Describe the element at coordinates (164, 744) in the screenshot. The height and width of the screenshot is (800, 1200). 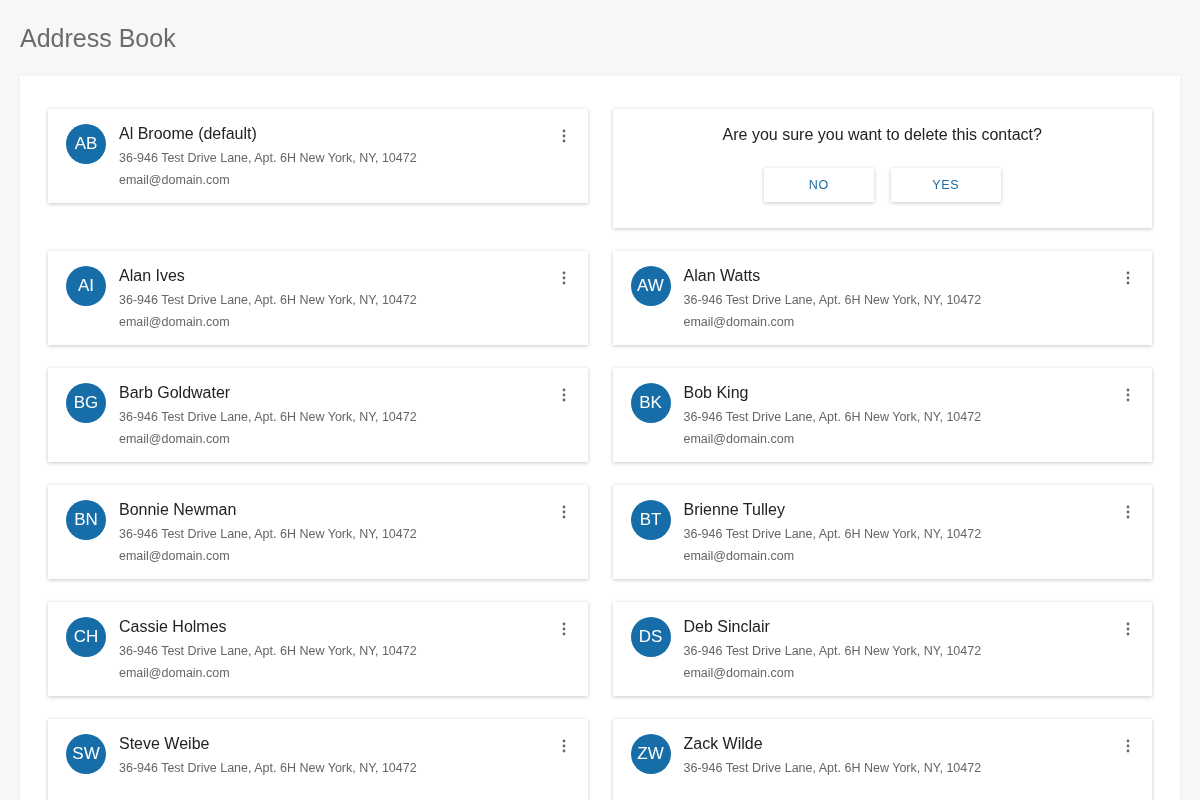
I see `contact-name: Steve Weibe` at that location.